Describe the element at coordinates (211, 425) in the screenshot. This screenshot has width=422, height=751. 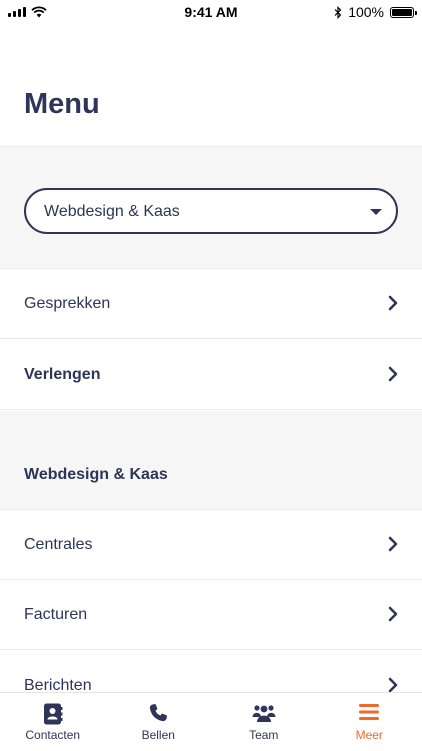
I see `section-spacer` at that location.